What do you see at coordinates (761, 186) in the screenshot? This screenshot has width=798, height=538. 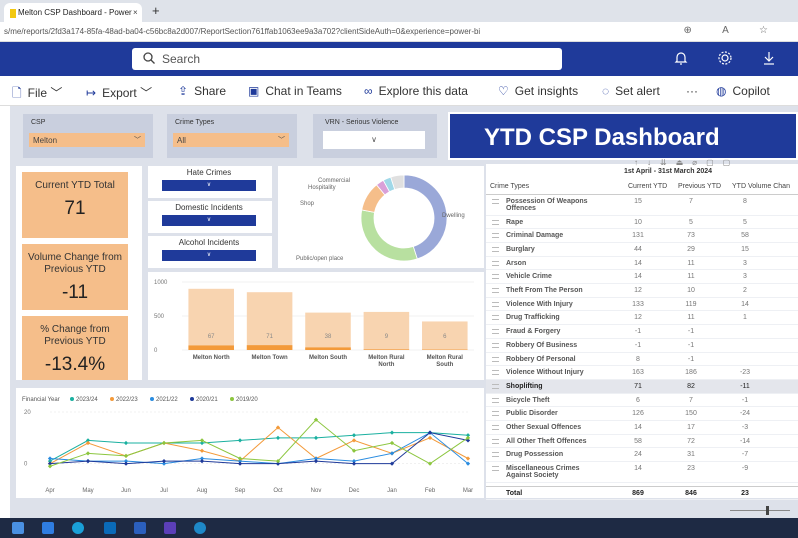 I see `column-header: YTD Volume Chan` at bounding box center [761, 186].